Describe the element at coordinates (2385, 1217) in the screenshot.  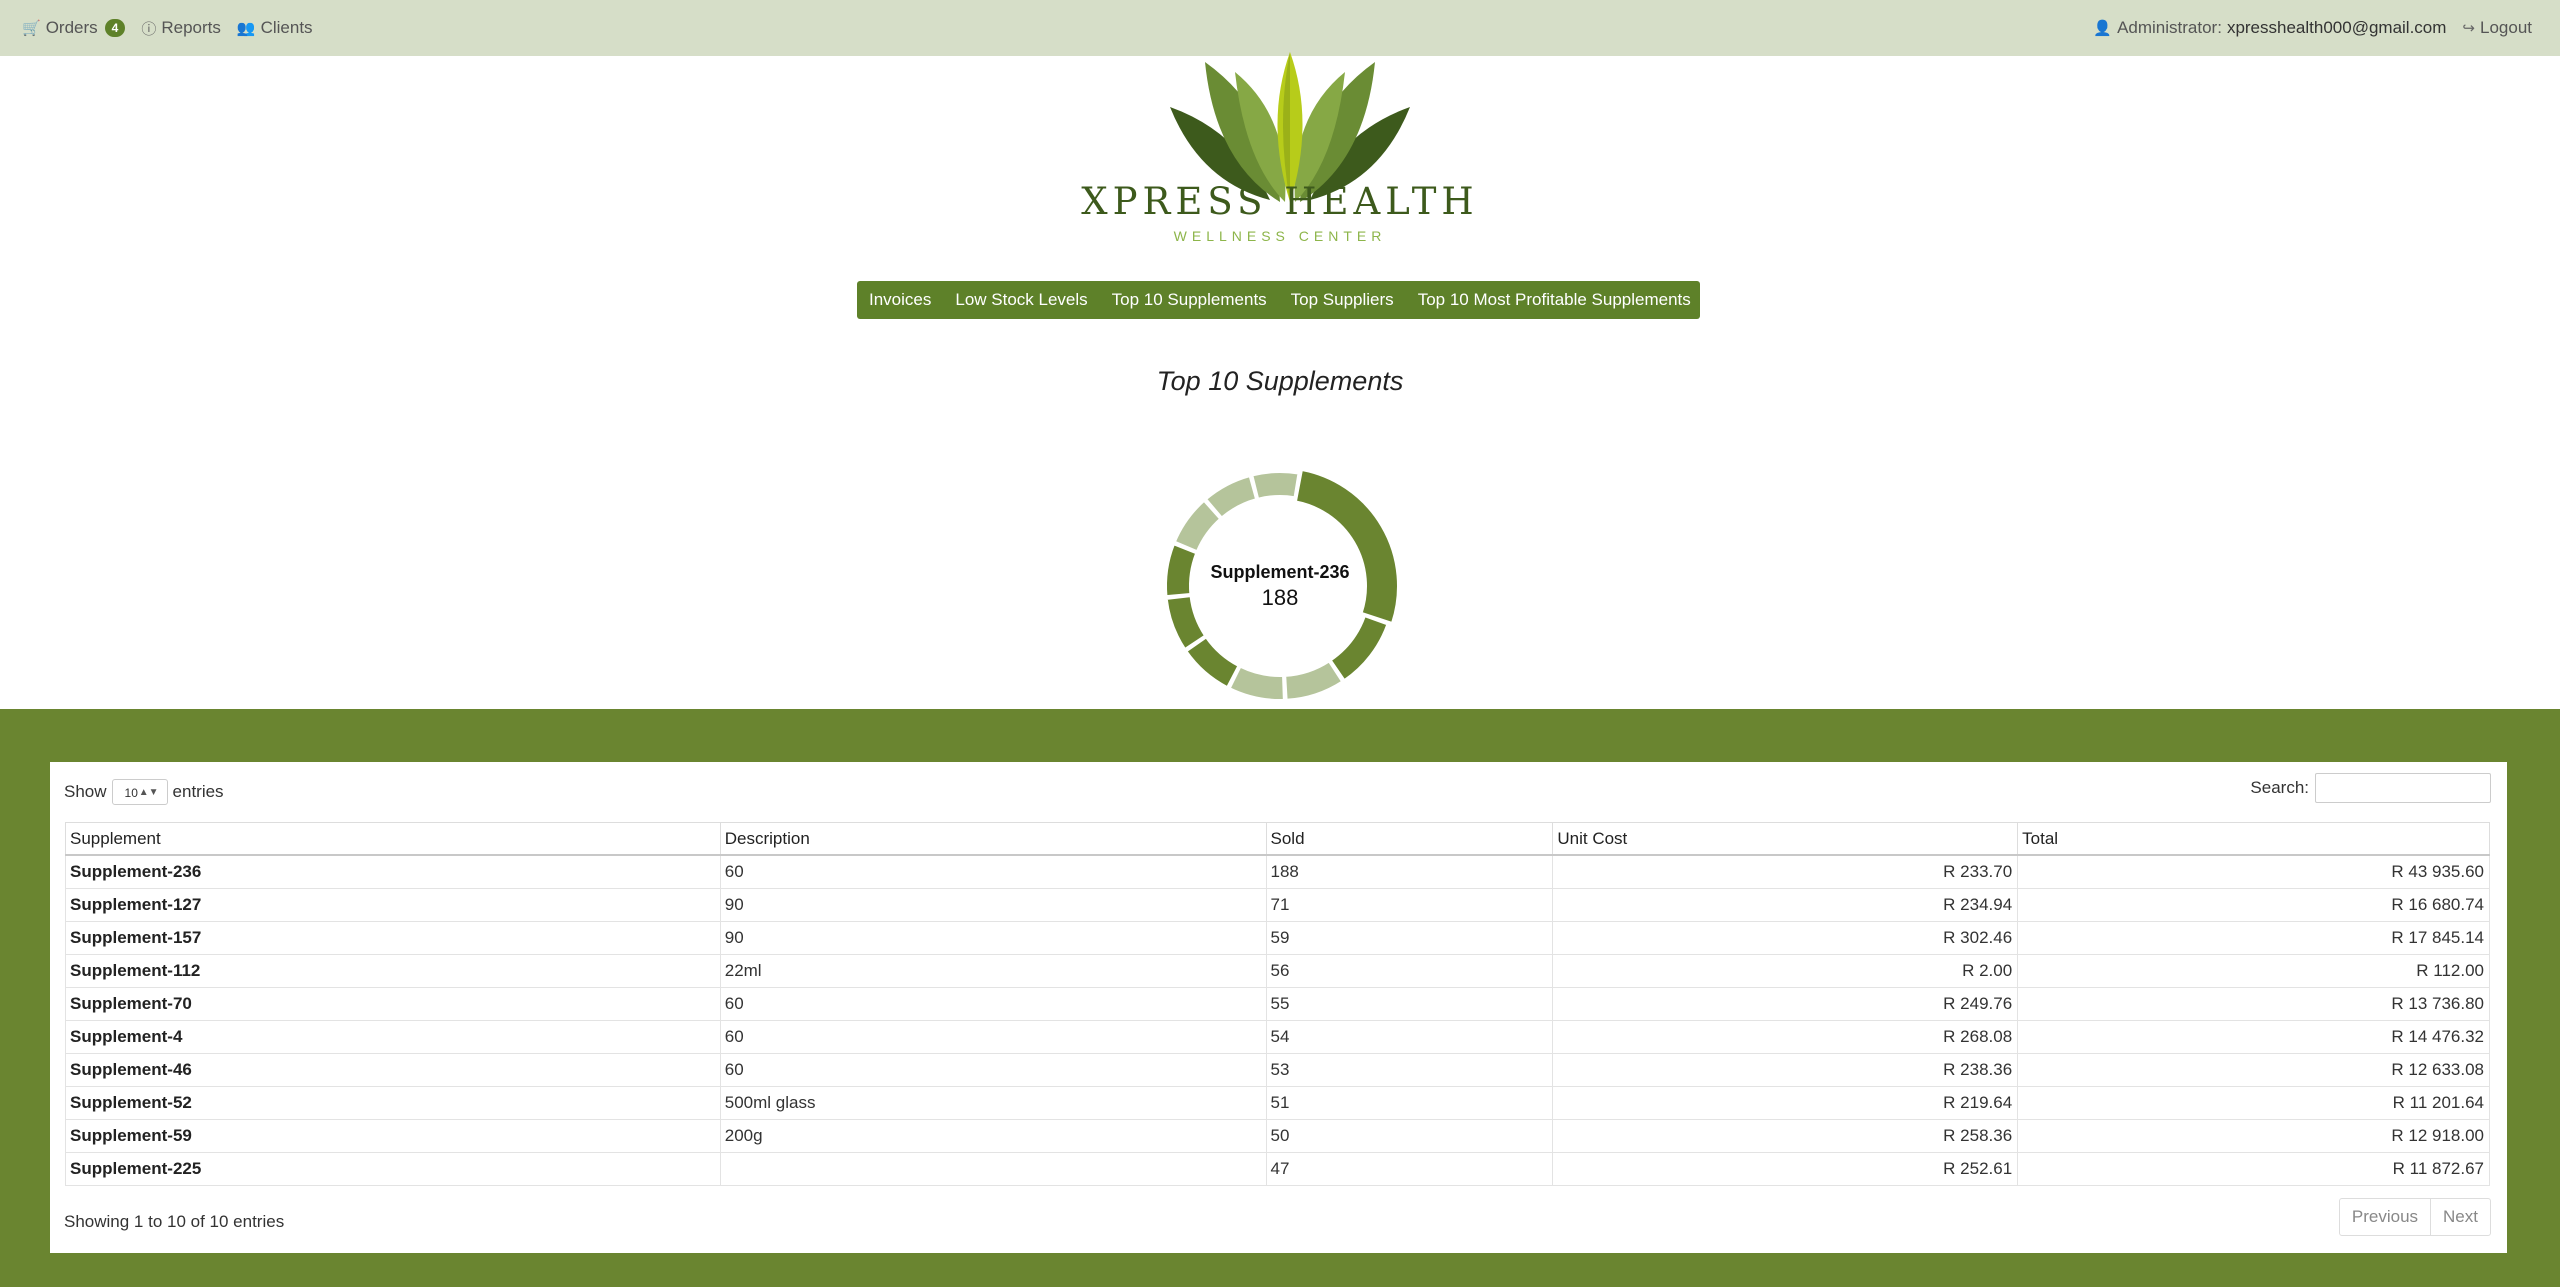
I see `previous-button: Previous` at that location.